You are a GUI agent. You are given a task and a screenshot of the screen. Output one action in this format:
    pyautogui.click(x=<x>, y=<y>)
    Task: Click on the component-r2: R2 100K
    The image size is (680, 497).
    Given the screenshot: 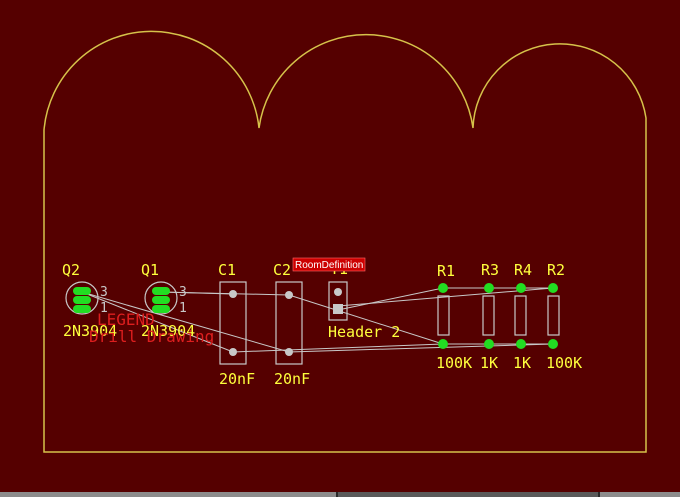 What is the action you would take?
    pyautogui.click(x=564, y=316)
    